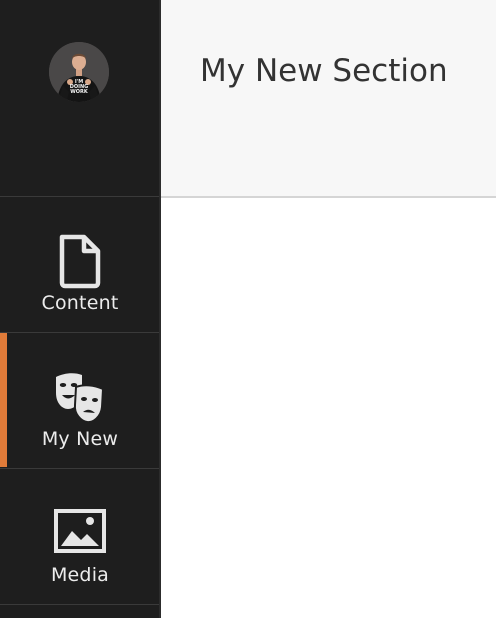  Describe the element at coordinates (80, 303) in the screenshot. I see `sidebar-item-label: Content` at that location.